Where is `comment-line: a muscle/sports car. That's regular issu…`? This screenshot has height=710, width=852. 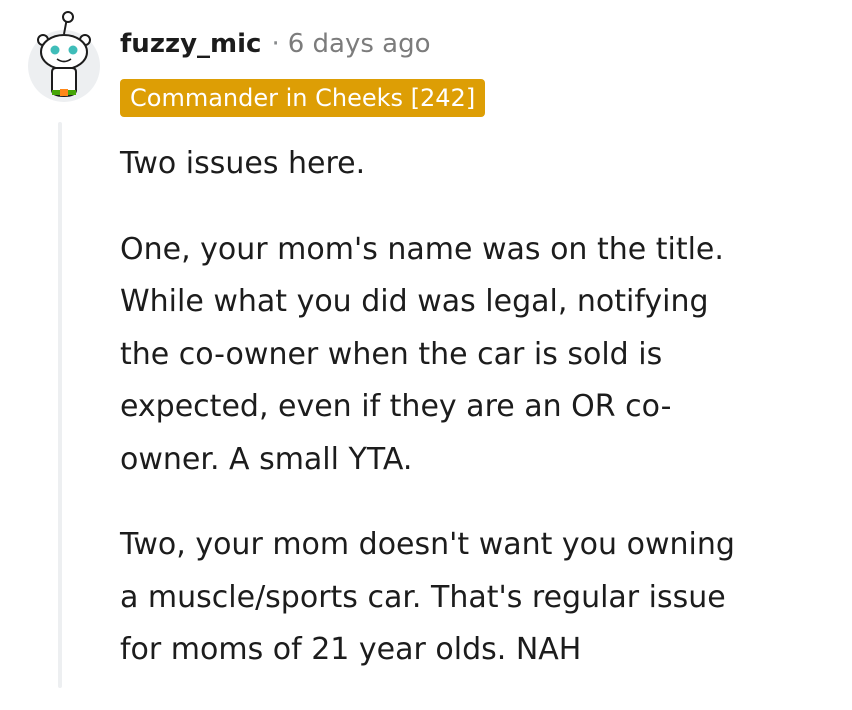 comment-line: a muscle/sports car. That's regular issu… is located at coordinates (423, 597).